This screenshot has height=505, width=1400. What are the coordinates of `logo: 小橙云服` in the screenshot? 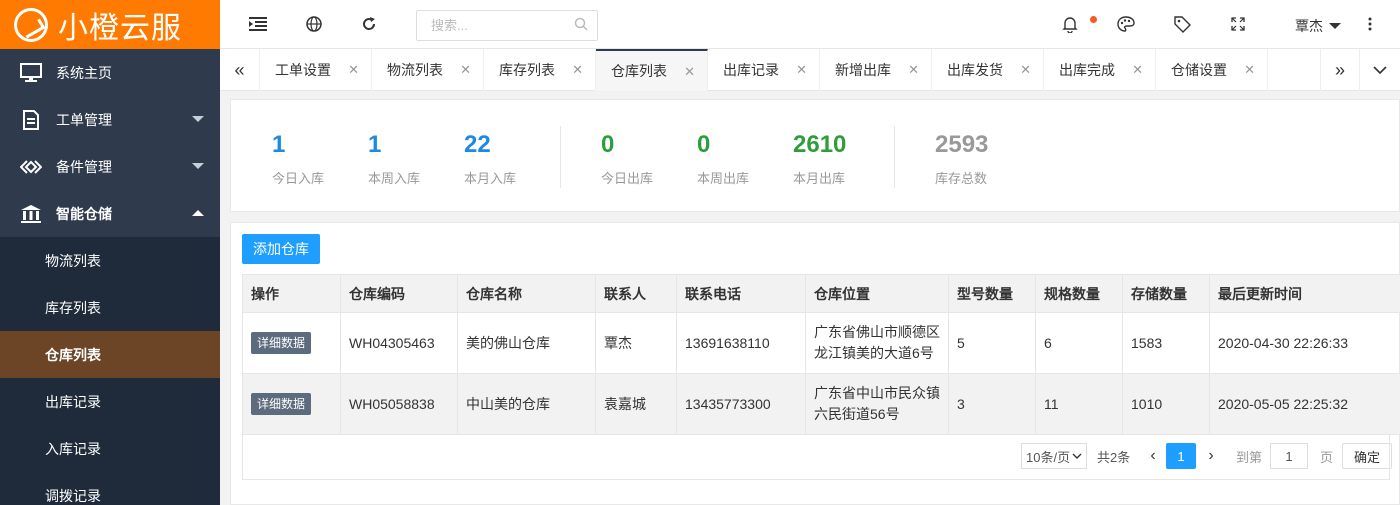 It's located at (110, 24).